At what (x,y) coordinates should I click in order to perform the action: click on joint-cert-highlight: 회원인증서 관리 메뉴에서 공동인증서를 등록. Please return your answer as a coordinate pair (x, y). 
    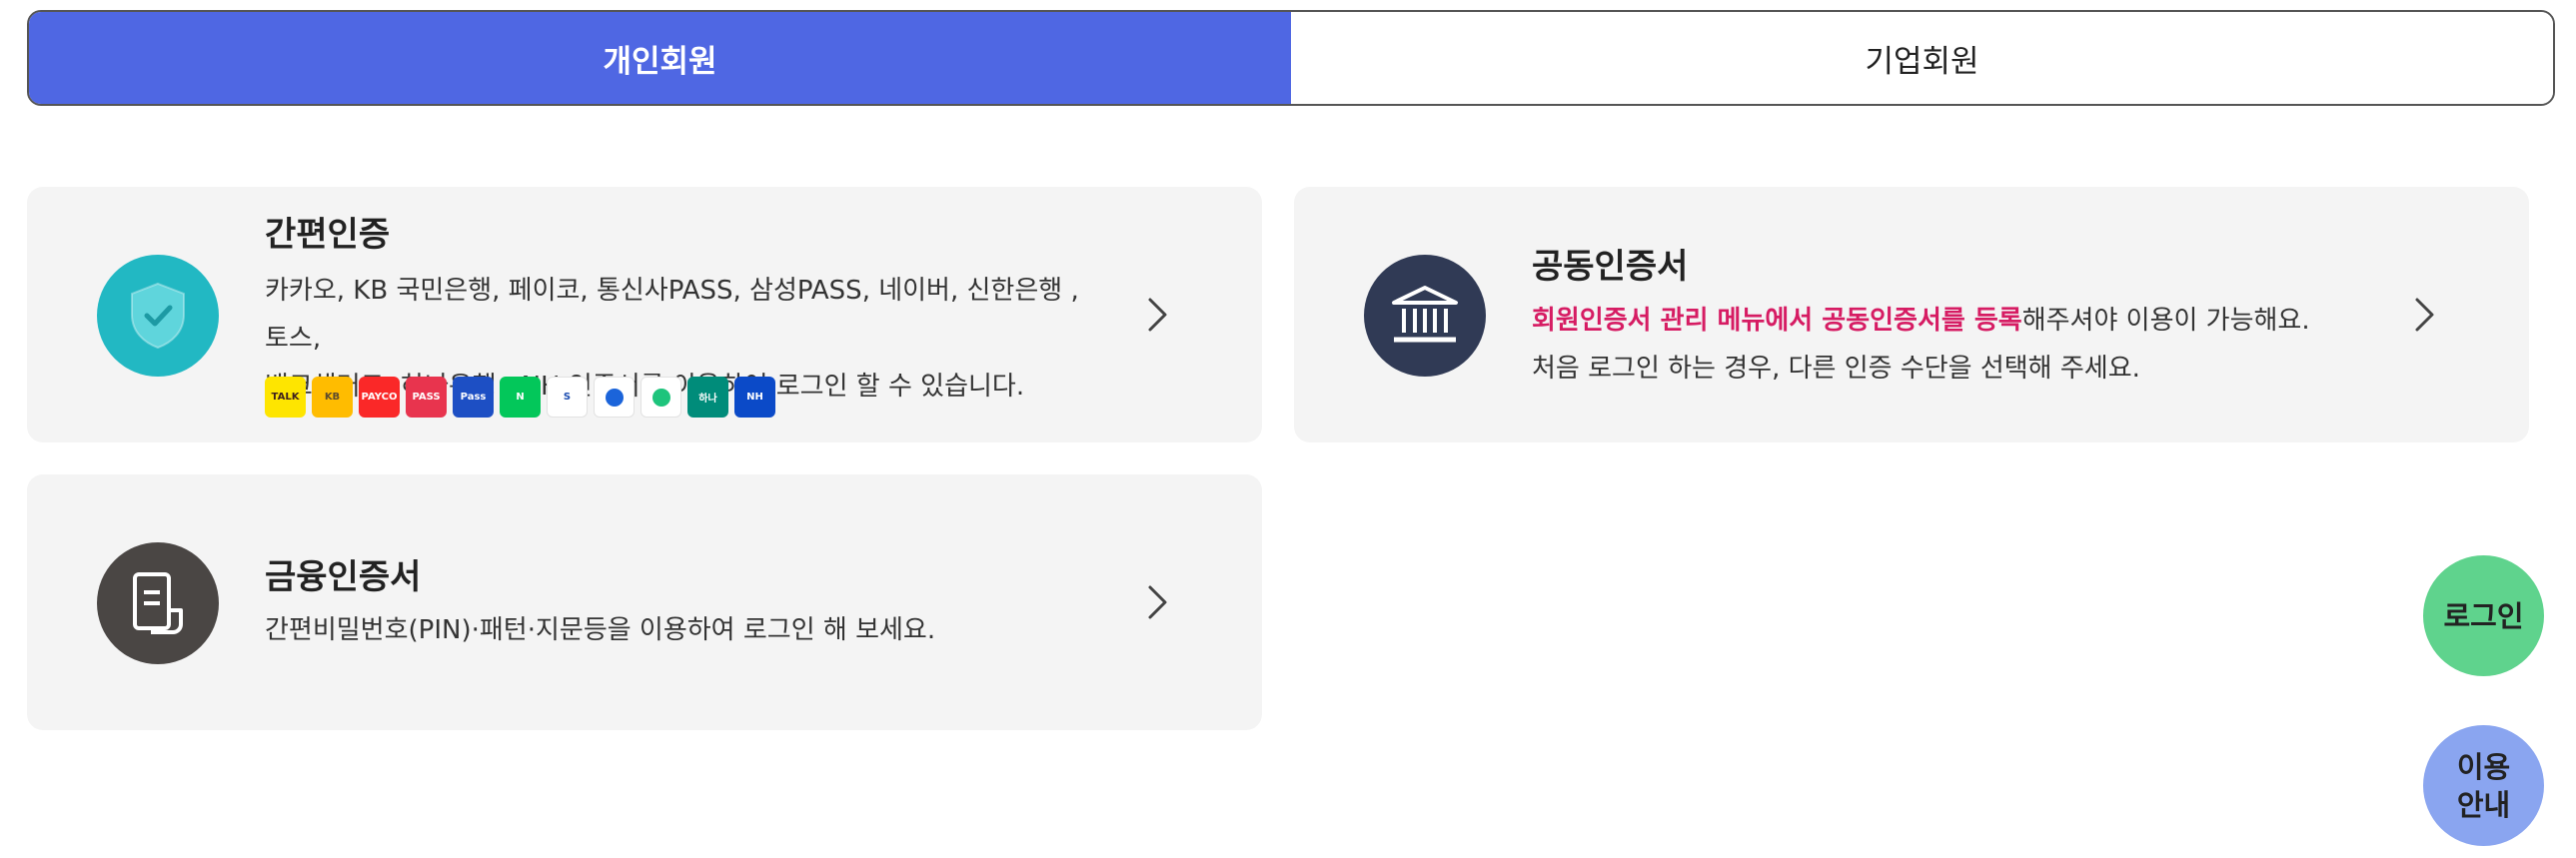
    Looking at the image, I should click on (1777, 321).